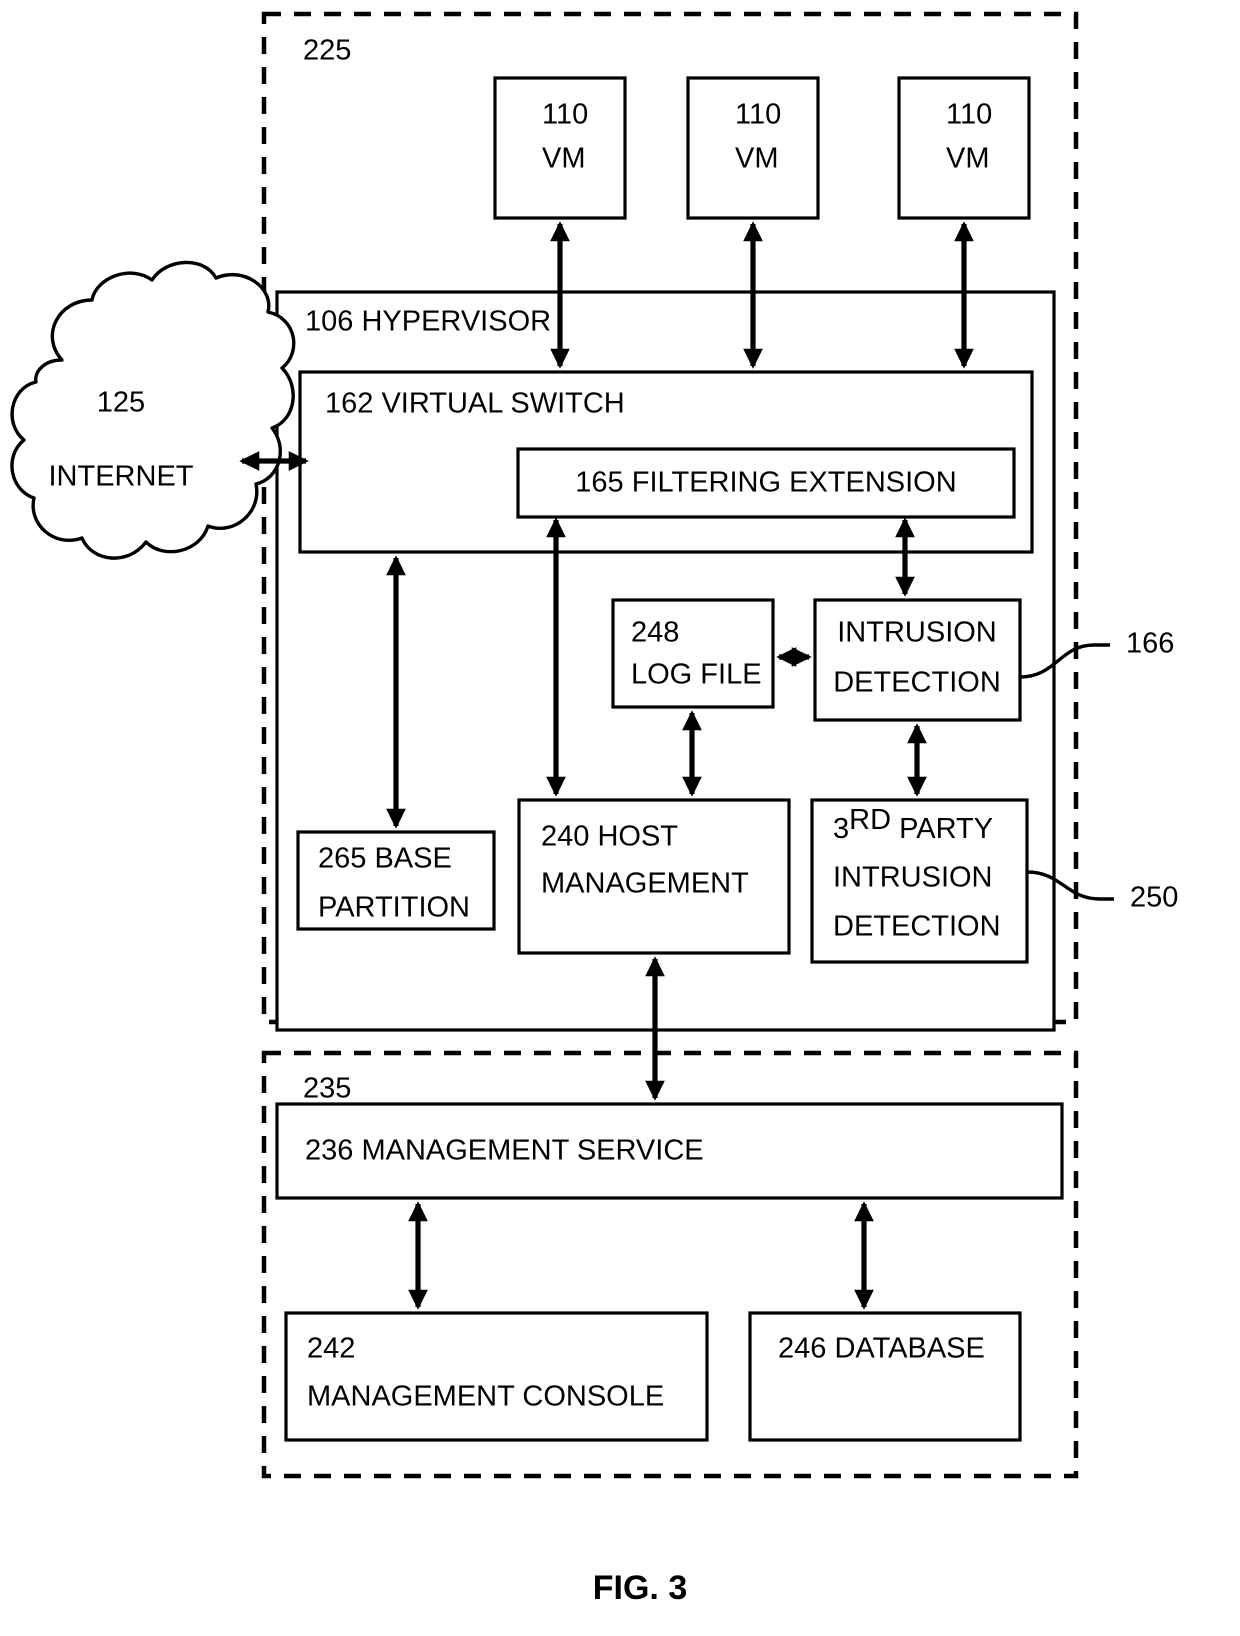 The image size is (1240, 1636). What do you see at coordinates (757, 159) in the screenshot?
I see `vm-box-2-label: VM` at bounding box center [757, 159].